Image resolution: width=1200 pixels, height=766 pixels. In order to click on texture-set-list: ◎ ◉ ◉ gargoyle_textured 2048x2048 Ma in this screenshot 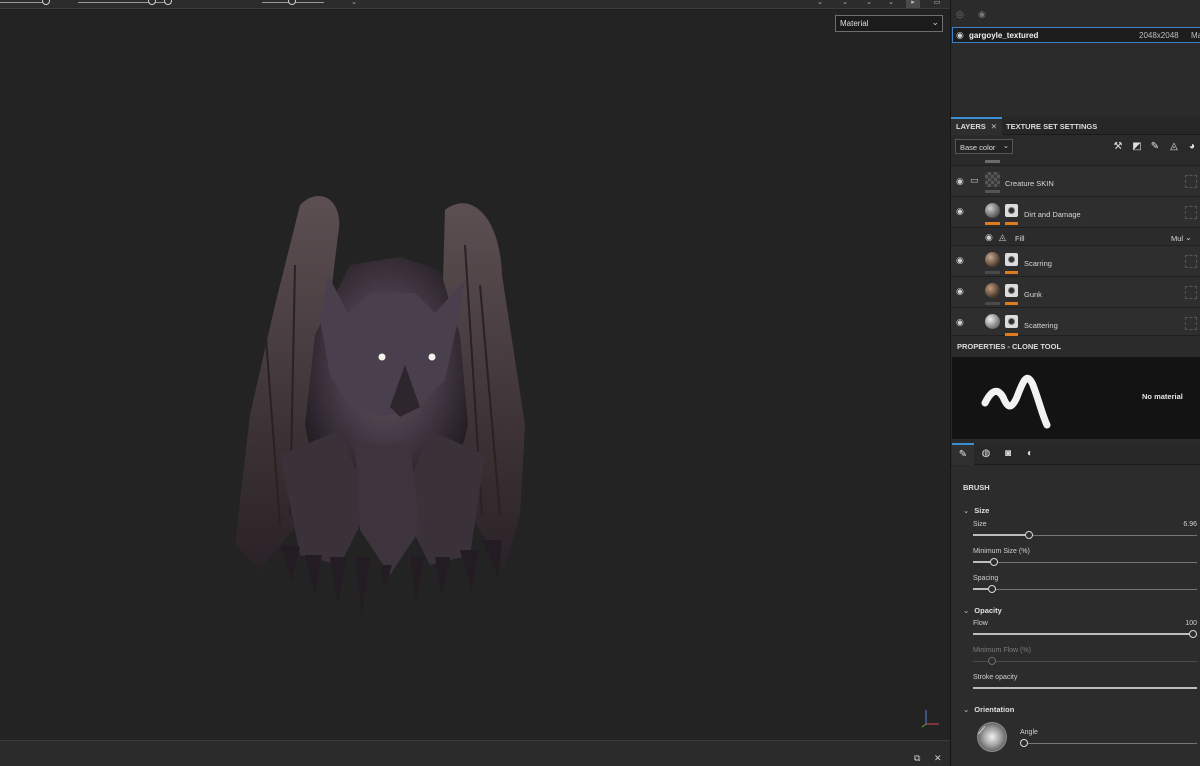, I will do `click(1075, 57)`.